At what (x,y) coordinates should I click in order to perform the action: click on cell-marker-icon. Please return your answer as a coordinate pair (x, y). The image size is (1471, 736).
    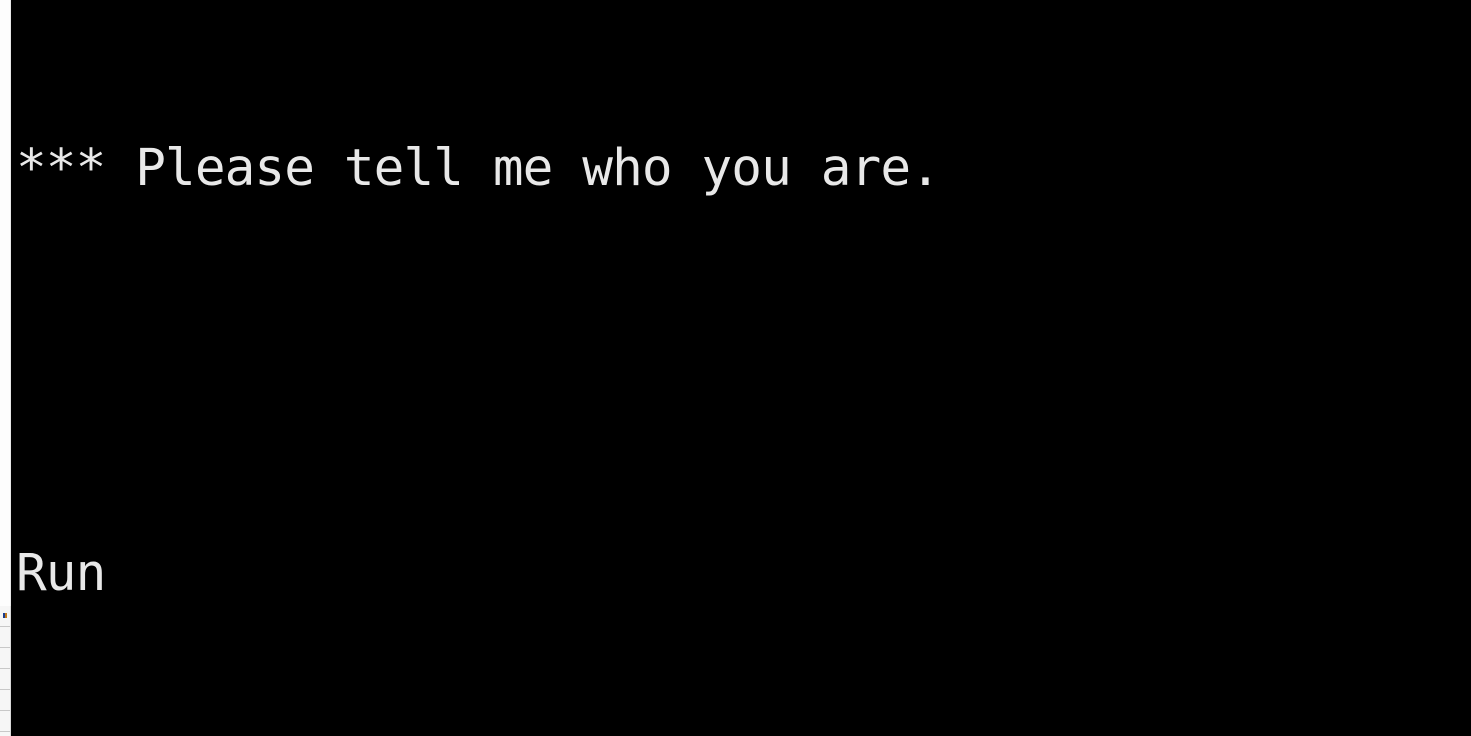
    Looking at the image, I should click on (5, 615).